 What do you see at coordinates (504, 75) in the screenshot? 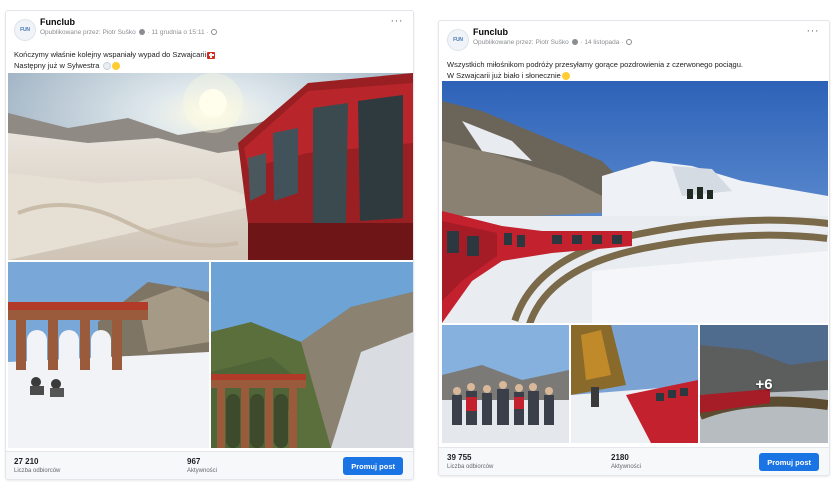
I see `caption-line-2: W Szwajcarii już biało i słonecznie` at bounding box center [504, 75].